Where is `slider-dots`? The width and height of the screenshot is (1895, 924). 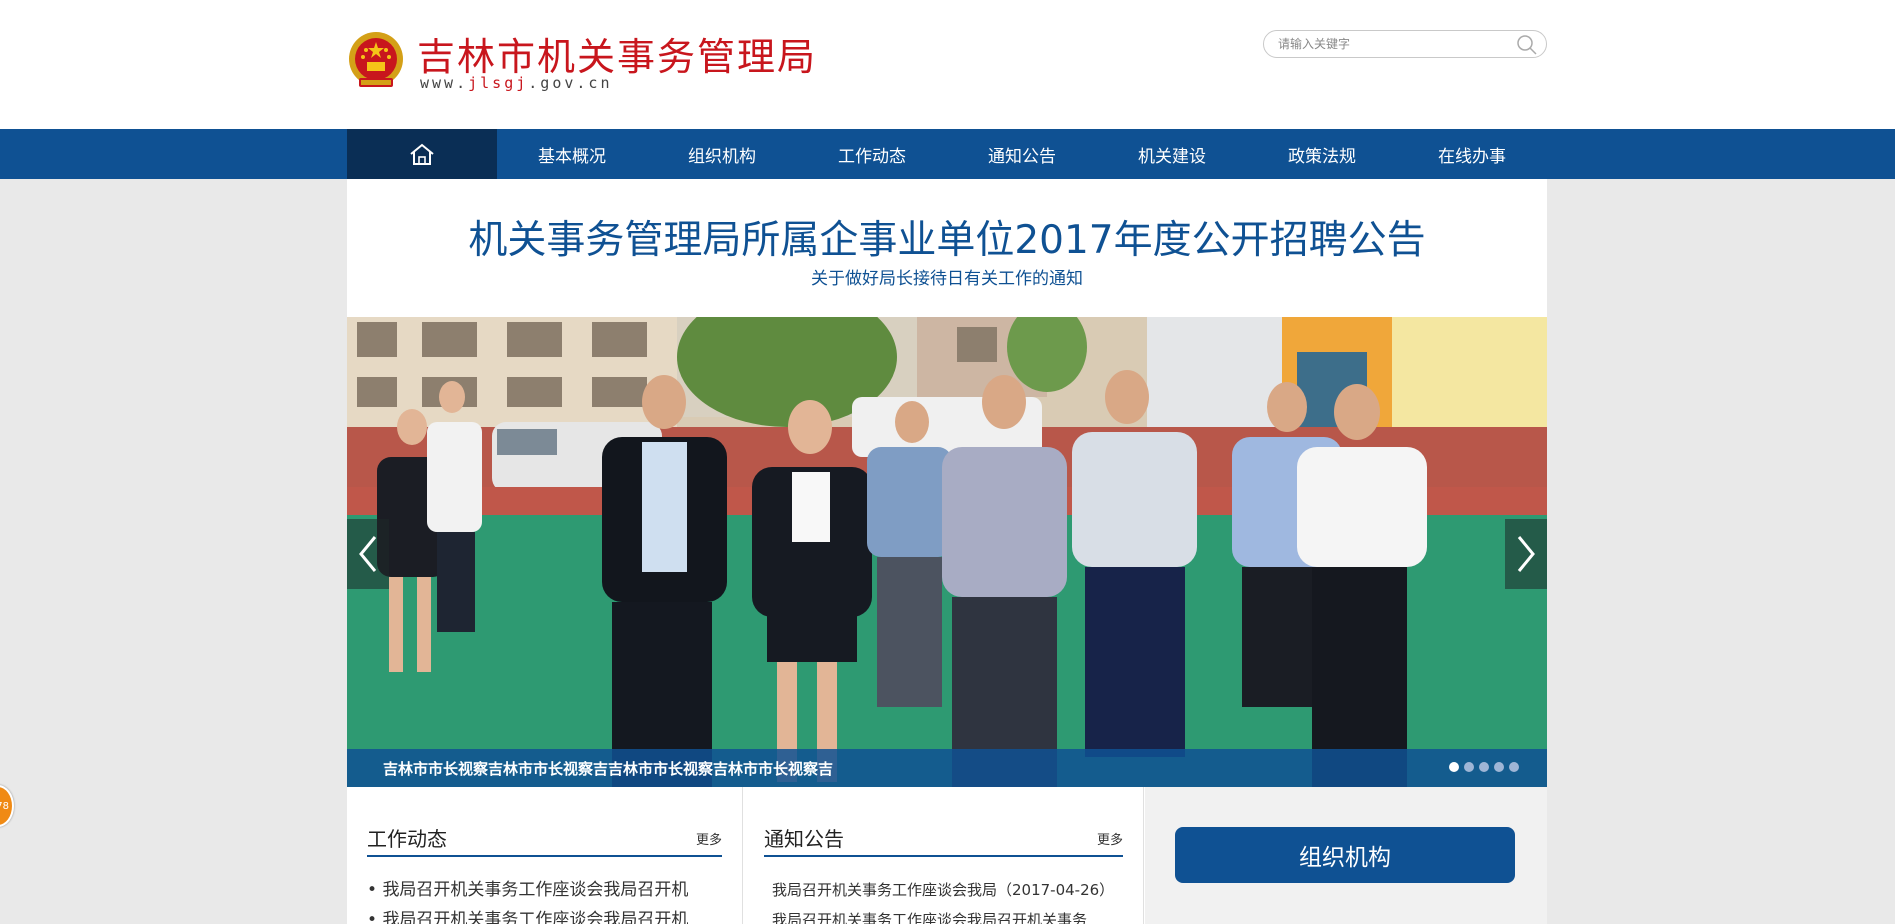
slider-dots is located at coordinates (1484, 767).